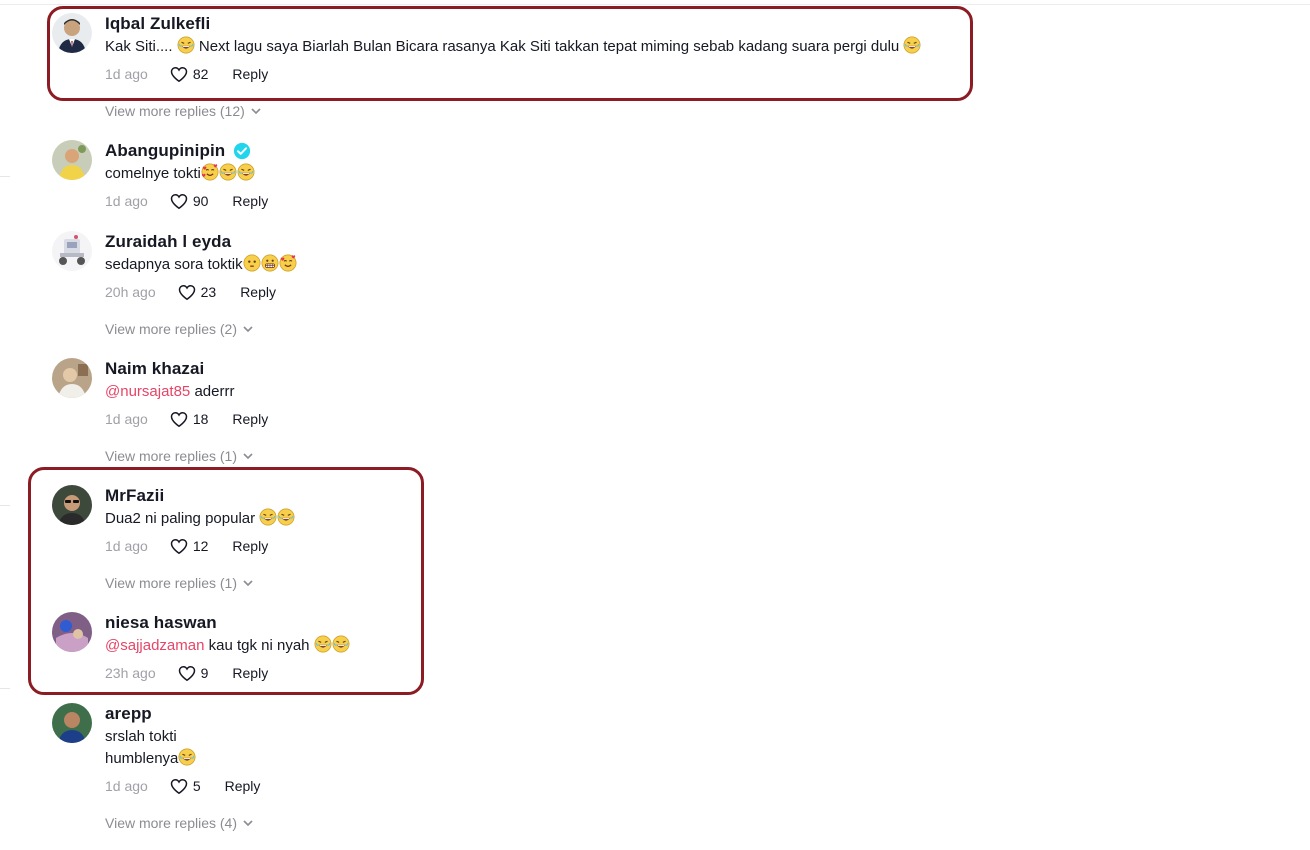  I want to click on username: Zuraidah l eyda, so click(168, 242).